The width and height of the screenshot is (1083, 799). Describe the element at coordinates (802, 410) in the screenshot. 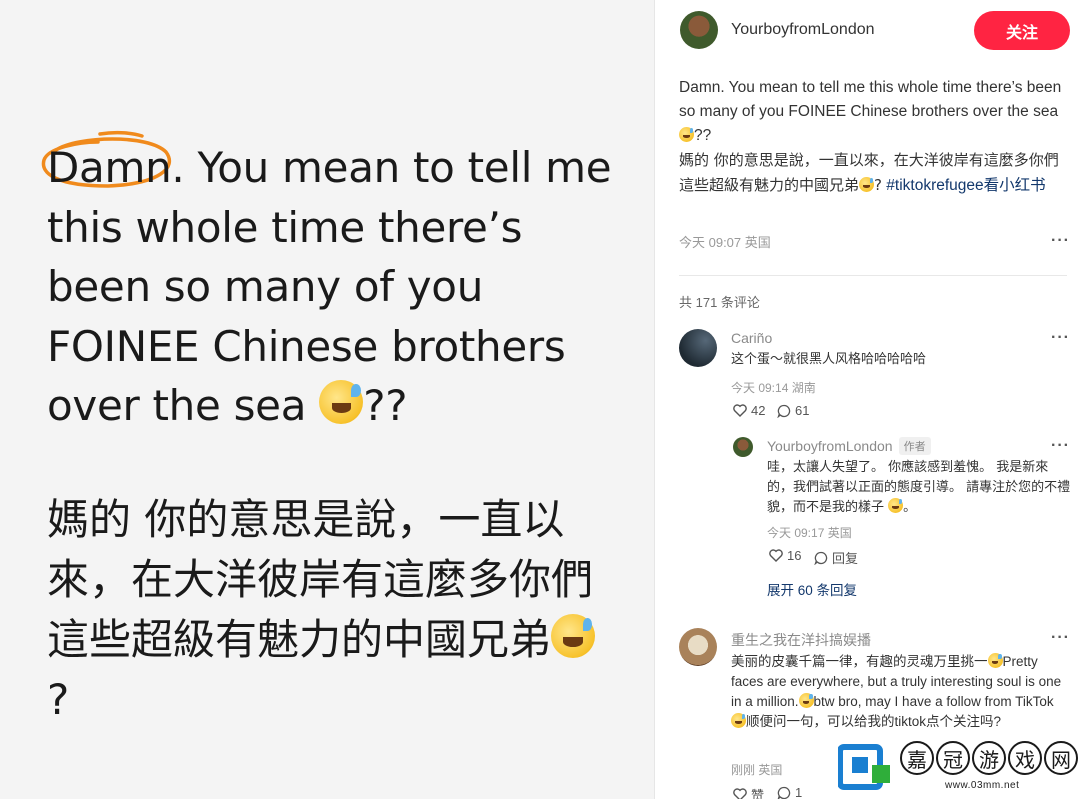

I see `reply-count: 61` at that location.